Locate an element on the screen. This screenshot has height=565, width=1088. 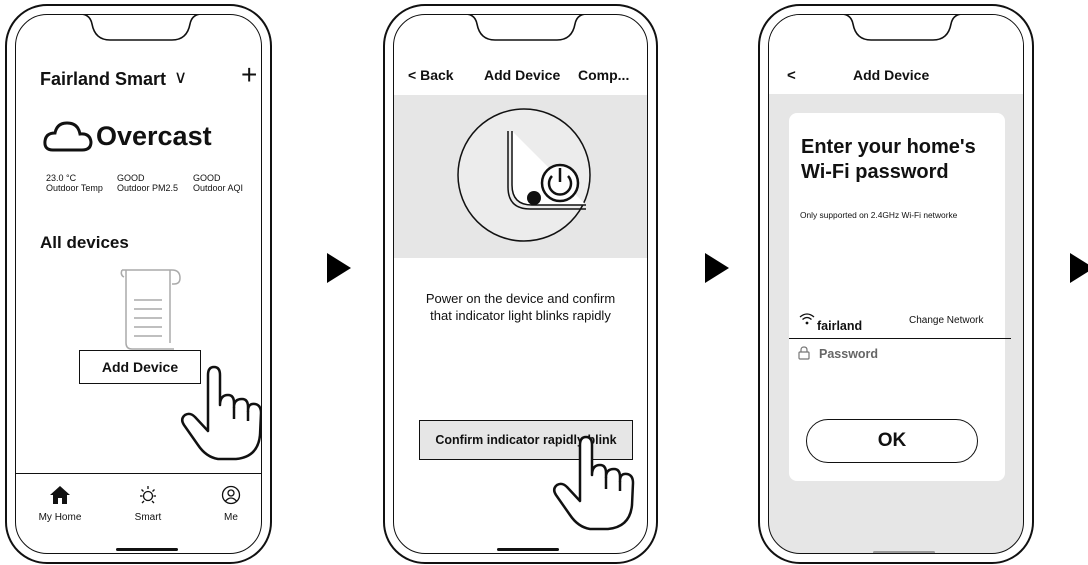
stat-aqi: GOOD Outdoor AQI is located at coordinates (218, 183).